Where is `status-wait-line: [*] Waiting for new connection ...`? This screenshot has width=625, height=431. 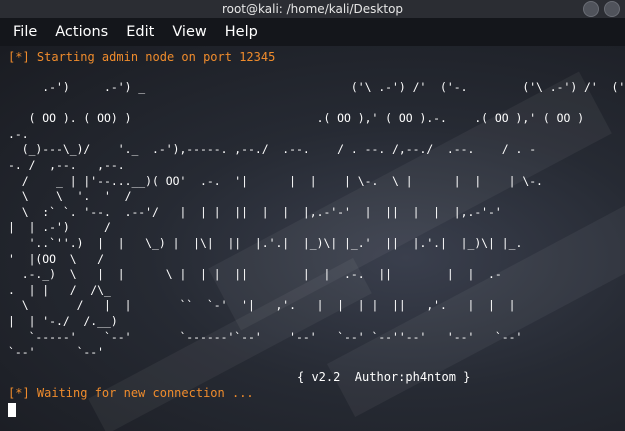 status-wait-line: [*] Waiting for new connection ... is located at coordinates (131, 393).